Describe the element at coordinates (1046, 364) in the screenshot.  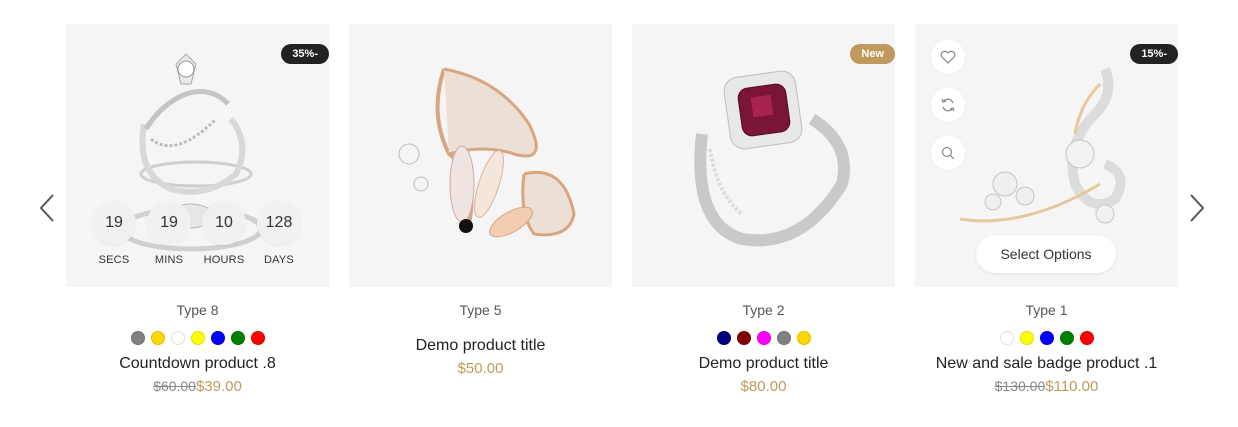
I see `product-title: New and sale badge product .1` at that location.